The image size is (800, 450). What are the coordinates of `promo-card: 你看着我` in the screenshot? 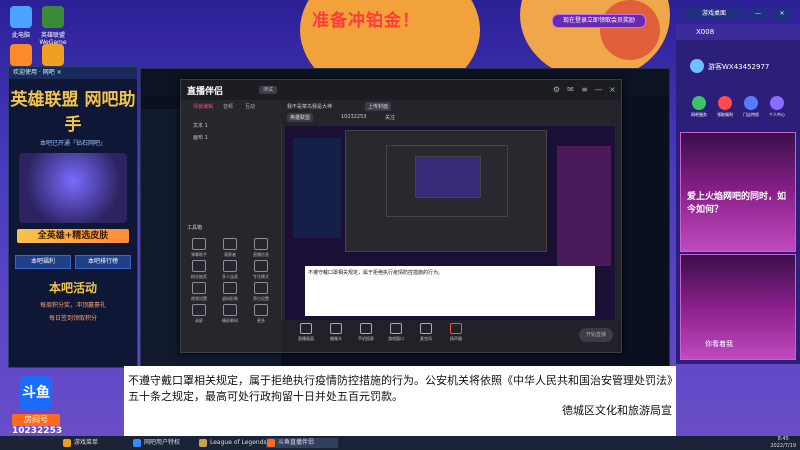 It's located at (738, 307).